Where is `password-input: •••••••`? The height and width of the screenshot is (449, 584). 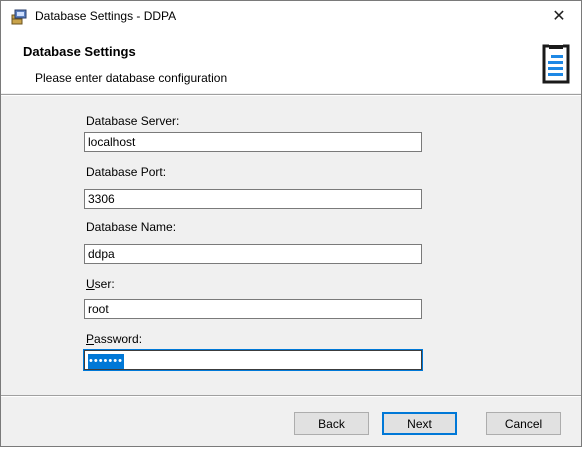
password-input: ••••••• is located at coordinates (253, 360).